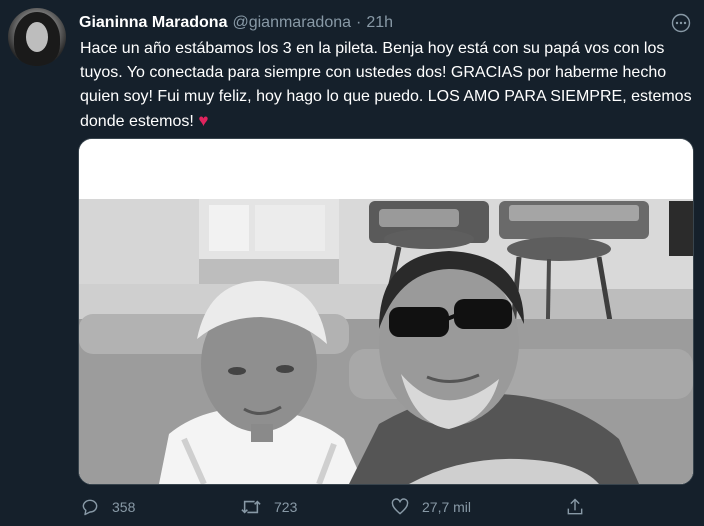  What do you see at coordinates (268, 507) in the screenshot?
I see `retweet-button: 723` at bounding box center [268, 507].